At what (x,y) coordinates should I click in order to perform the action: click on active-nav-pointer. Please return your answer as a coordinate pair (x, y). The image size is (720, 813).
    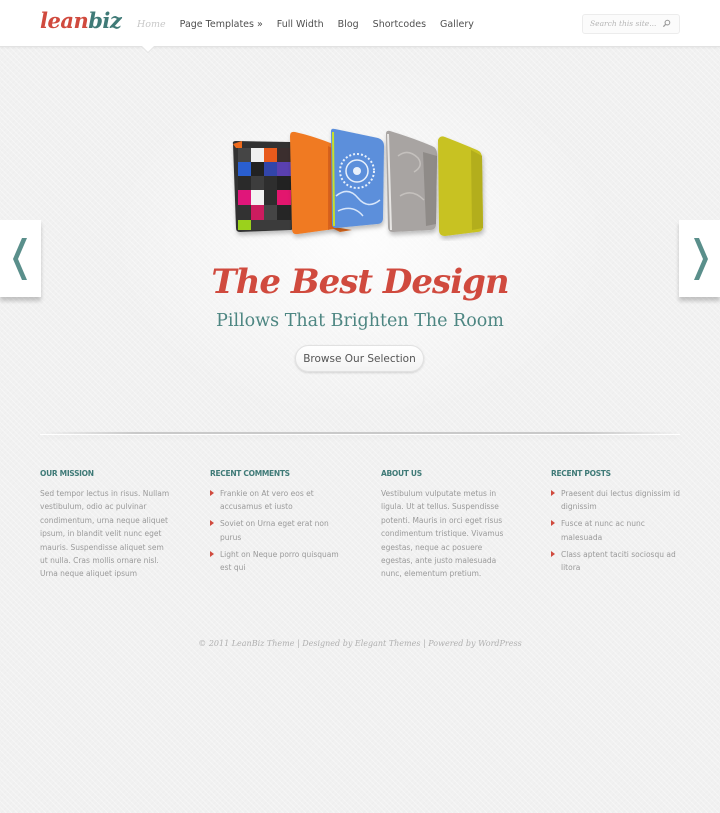
    Looking at the image, I should click on (148, 49).